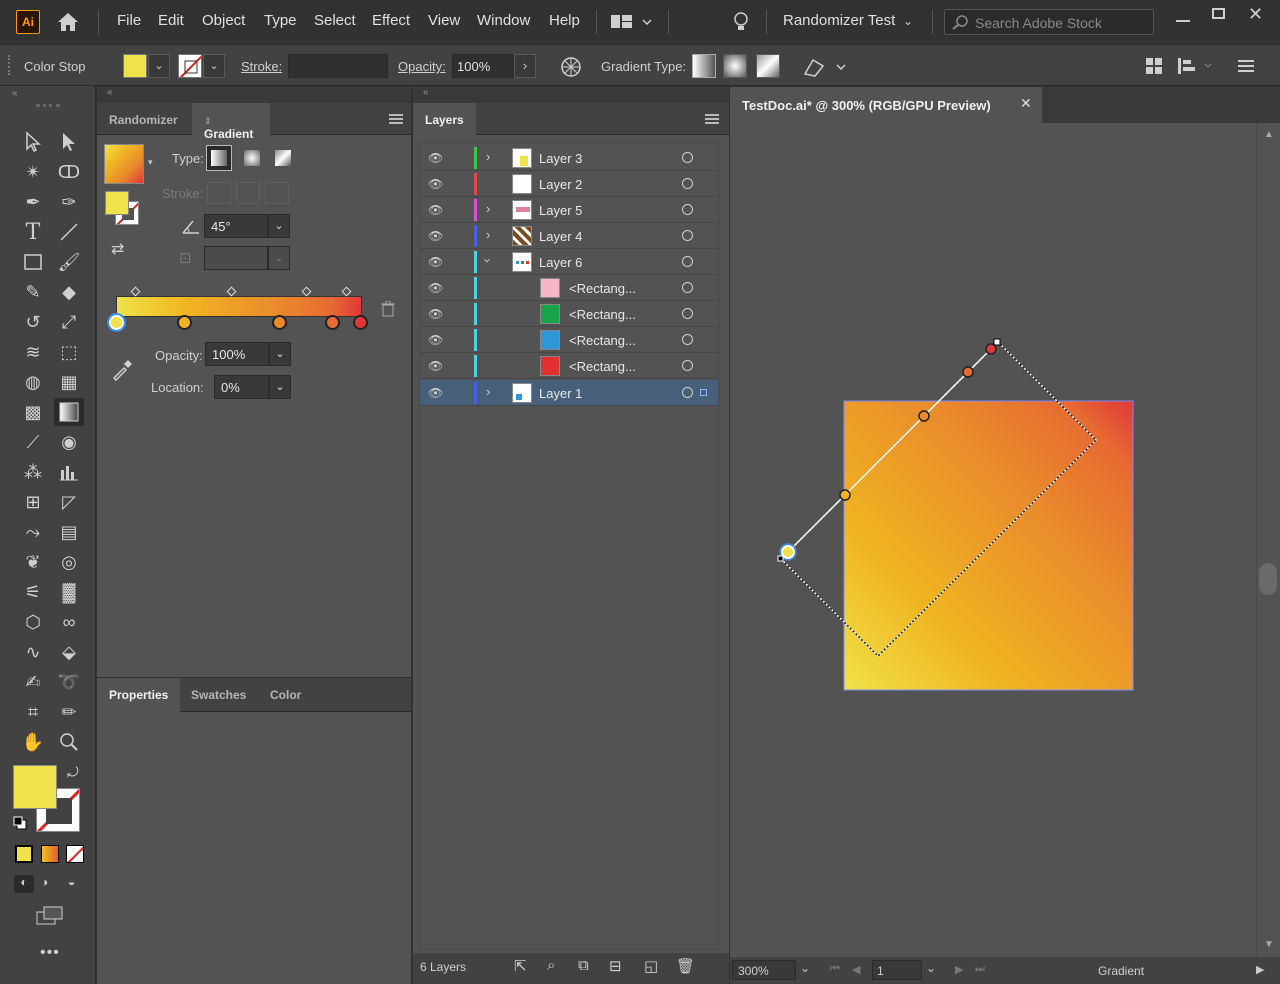  What do you see at coordinates (69, 172) in the screenshot?
I see `lasso-tool-icon: ↀ` at bounding box center [69, 172].